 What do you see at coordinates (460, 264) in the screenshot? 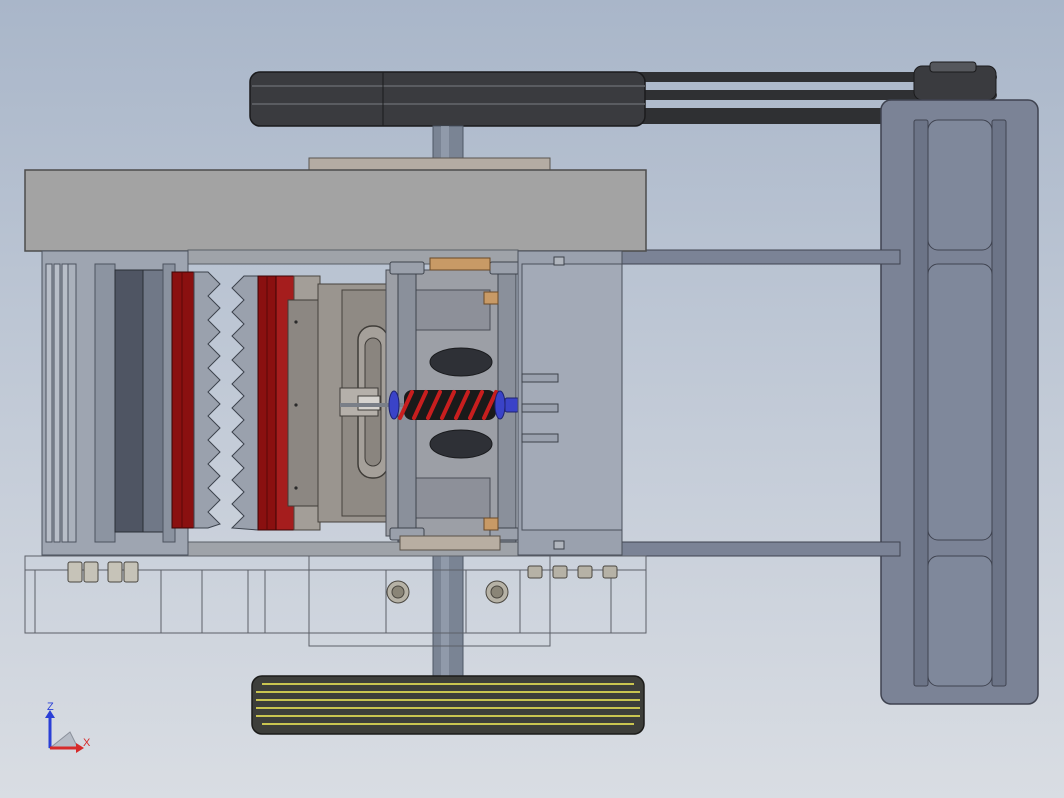
I see `bearing-top` at bounding box center [460, 264].